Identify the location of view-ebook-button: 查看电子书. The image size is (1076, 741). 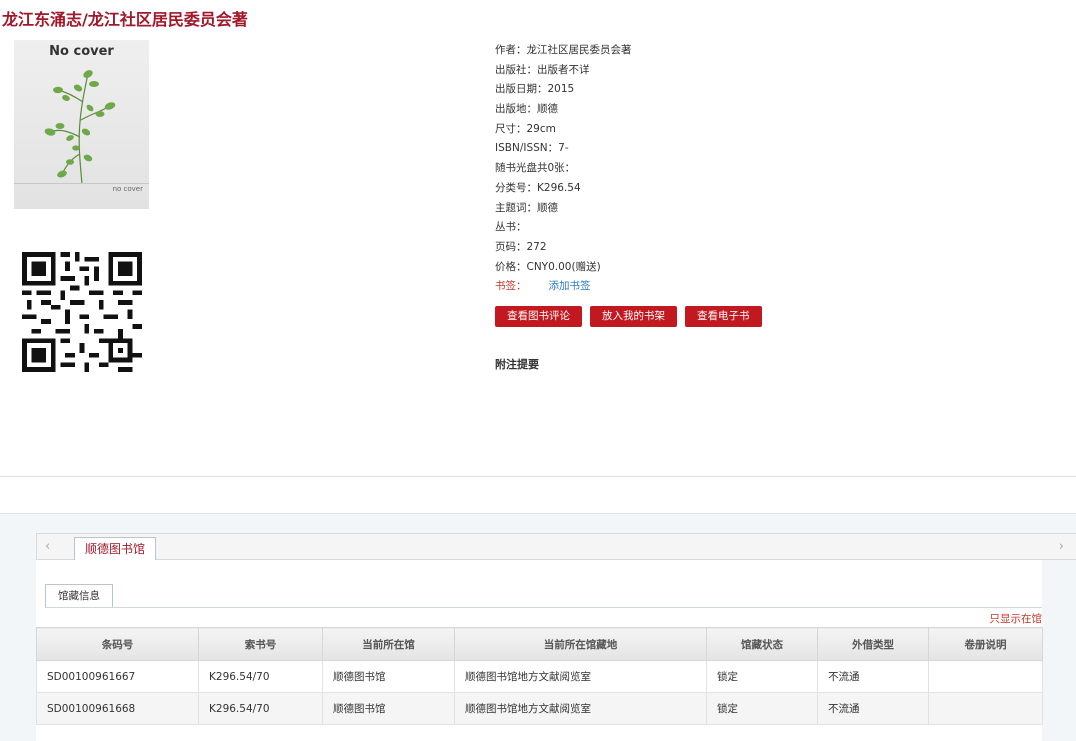
(723, 316).